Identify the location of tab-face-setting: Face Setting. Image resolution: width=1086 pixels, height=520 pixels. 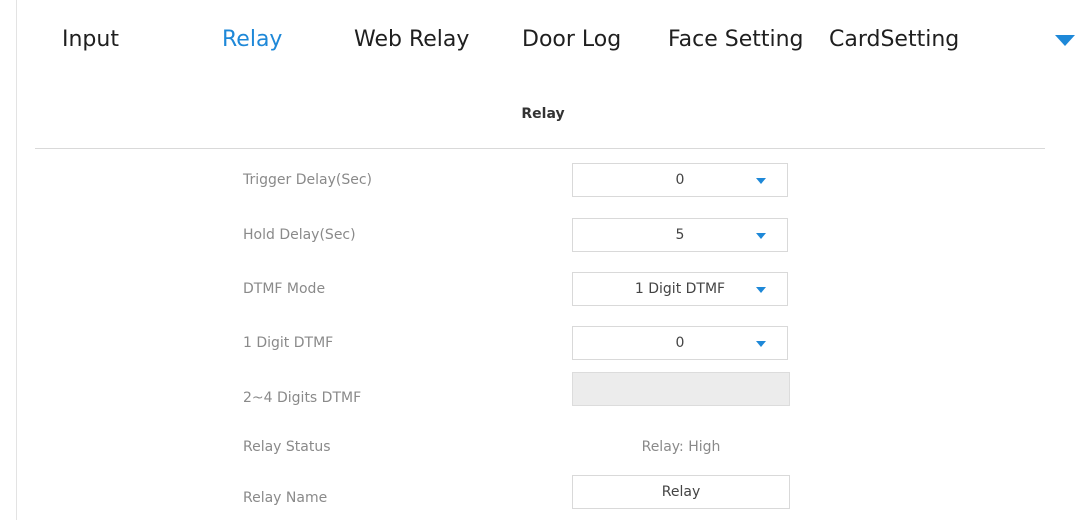
(736, 39).